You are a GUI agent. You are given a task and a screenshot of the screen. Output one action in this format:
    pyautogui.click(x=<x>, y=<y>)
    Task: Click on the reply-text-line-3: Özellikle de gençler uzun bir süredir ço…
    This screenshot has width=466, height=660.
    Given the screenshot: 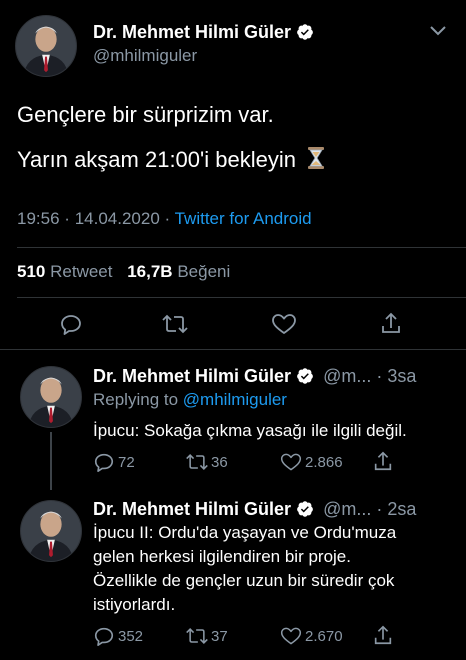 What is the action you would take?
    pyautogui.click(x=244, y=580)
    